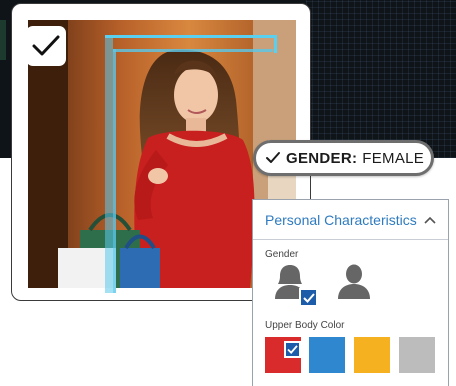  What do you see at coordinates (109, 164) in the screenshot?
I see `detection-box-left-rail` at bounding box center [109, 164].